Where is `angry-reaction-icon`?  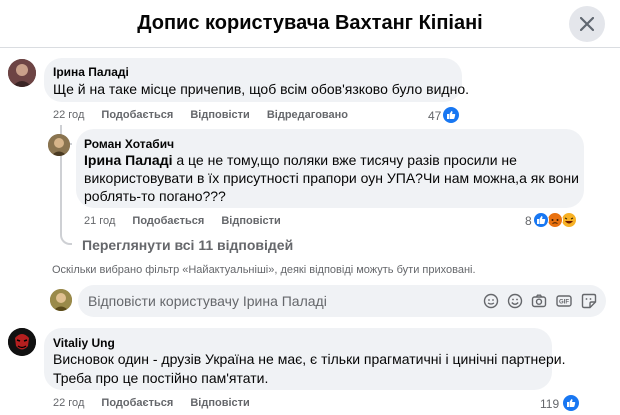 angry-reaction-icon is located at coordinates (555, 220).